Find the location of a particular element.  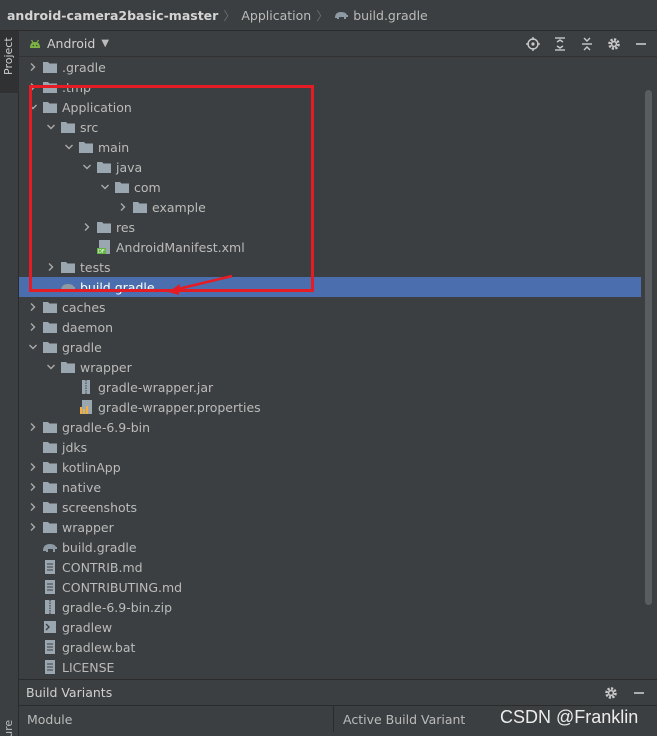

tree-row: CONTRIBUTING.md is located at coordinates (330, 587).